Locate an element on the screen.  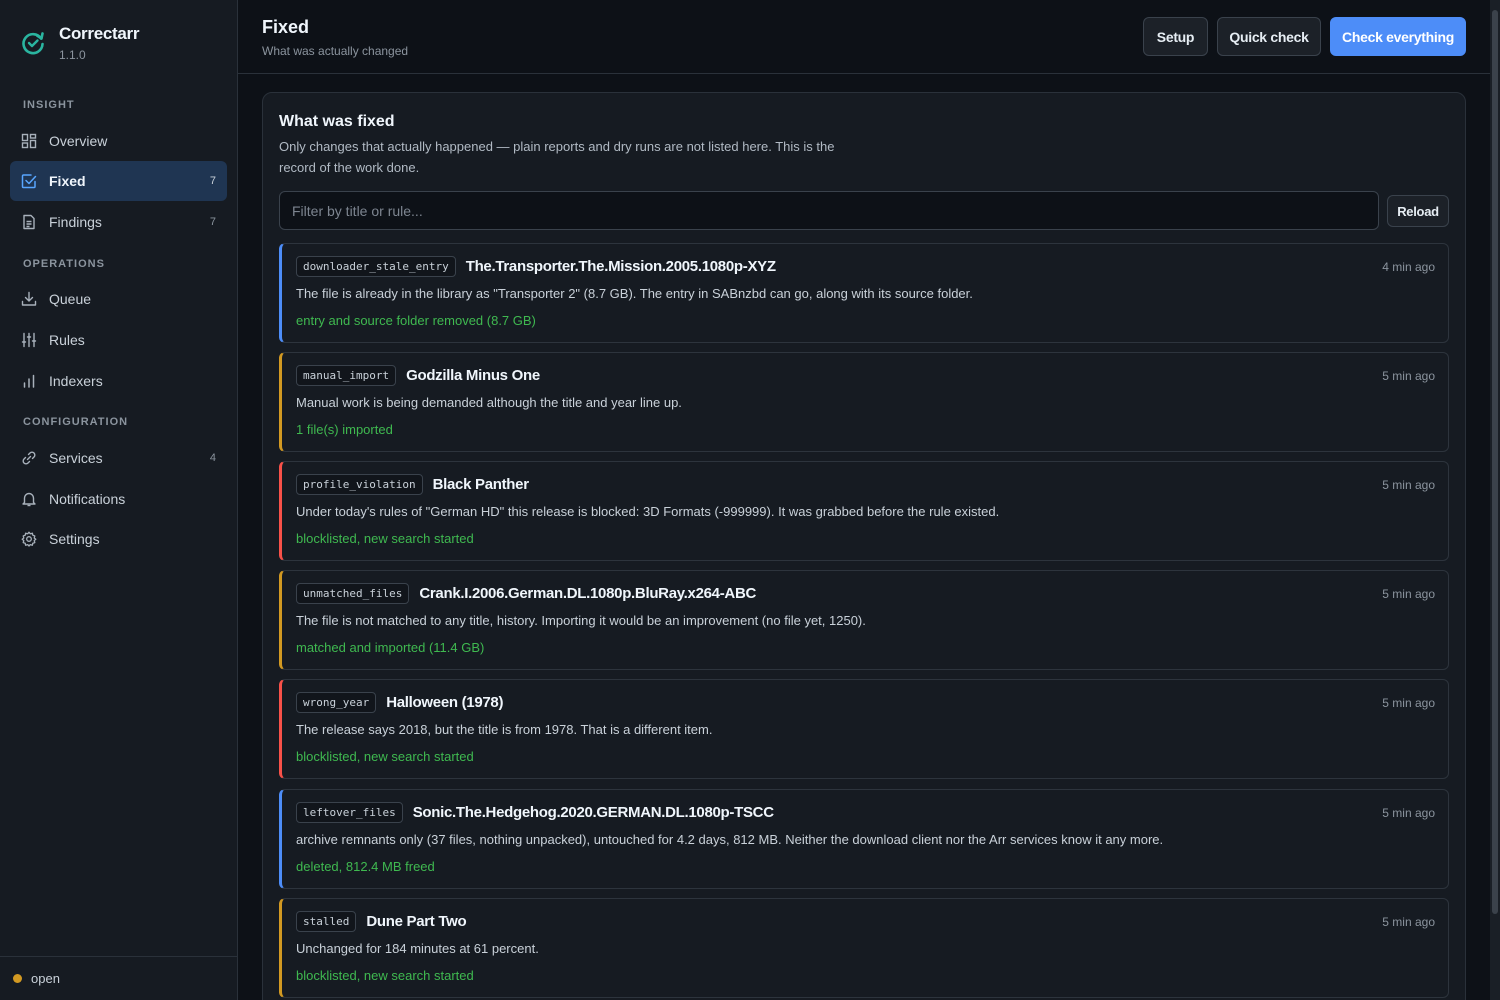
reload-button: Reload is located at coordinates (1418, 211).